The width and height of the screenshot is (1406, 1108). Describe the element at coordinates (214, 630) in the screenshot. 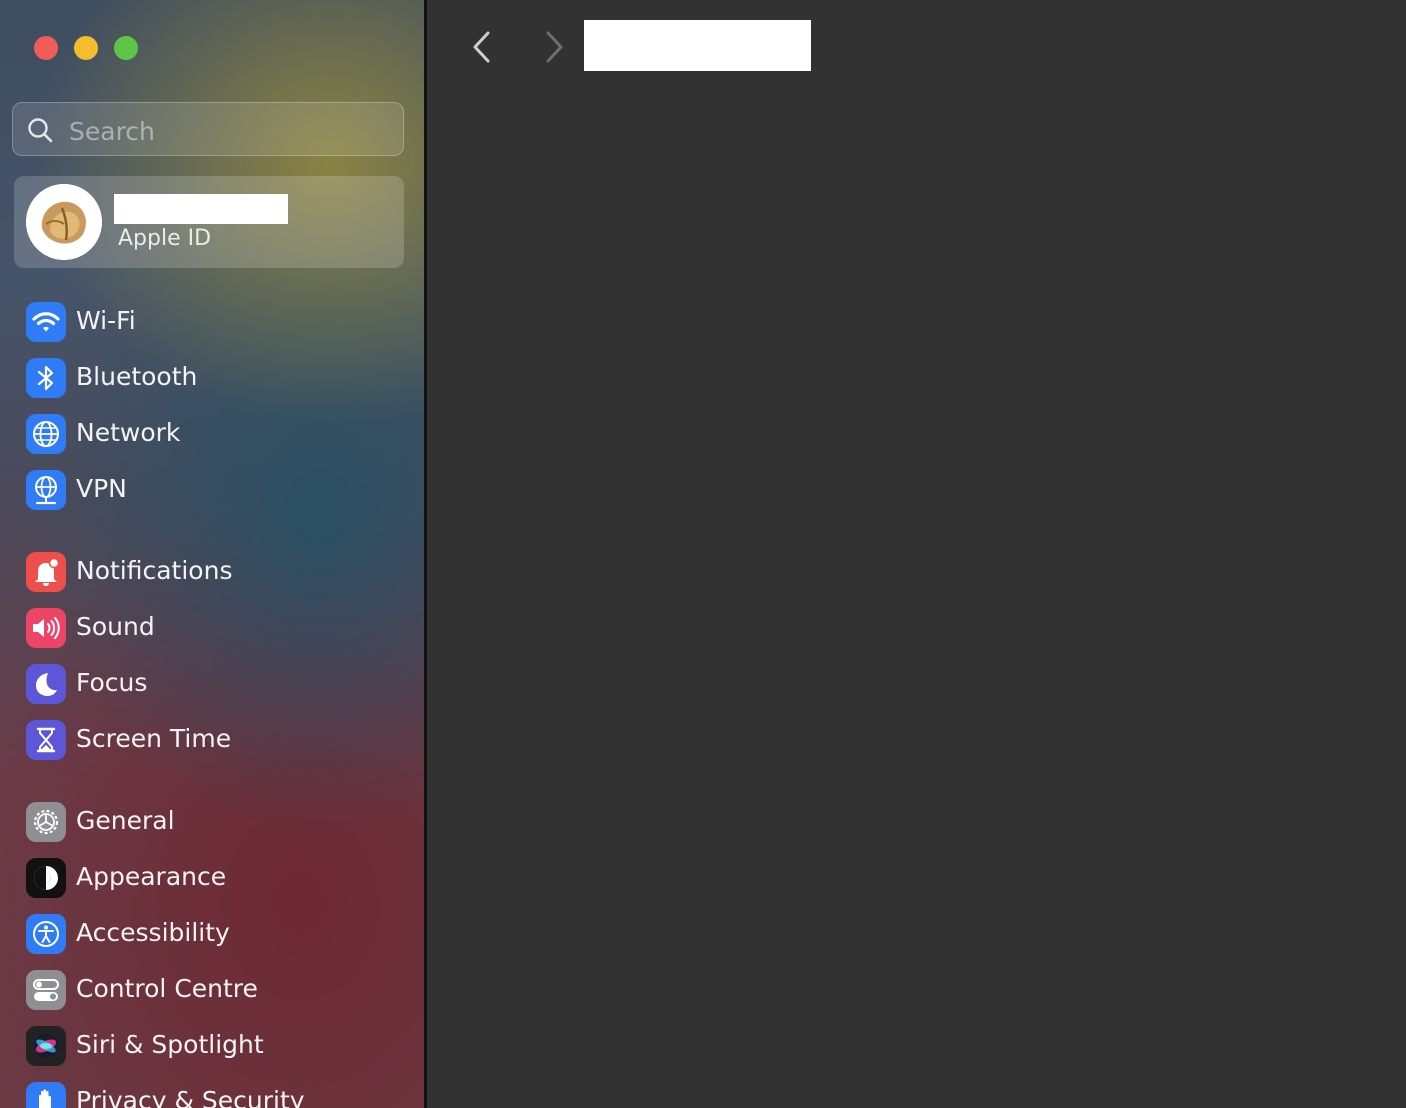

I see `sidebar-item-sound: Sound` at that location.